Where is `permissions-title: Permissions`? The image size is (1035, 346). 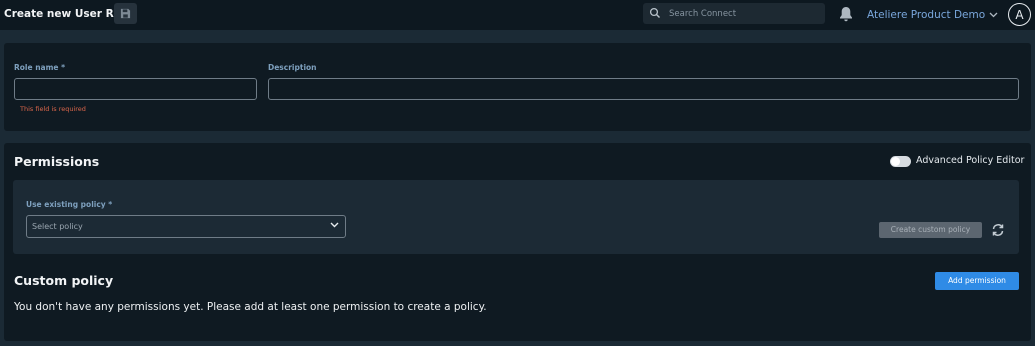 permissions-title: Permissions is located at coordinates (57, 161).